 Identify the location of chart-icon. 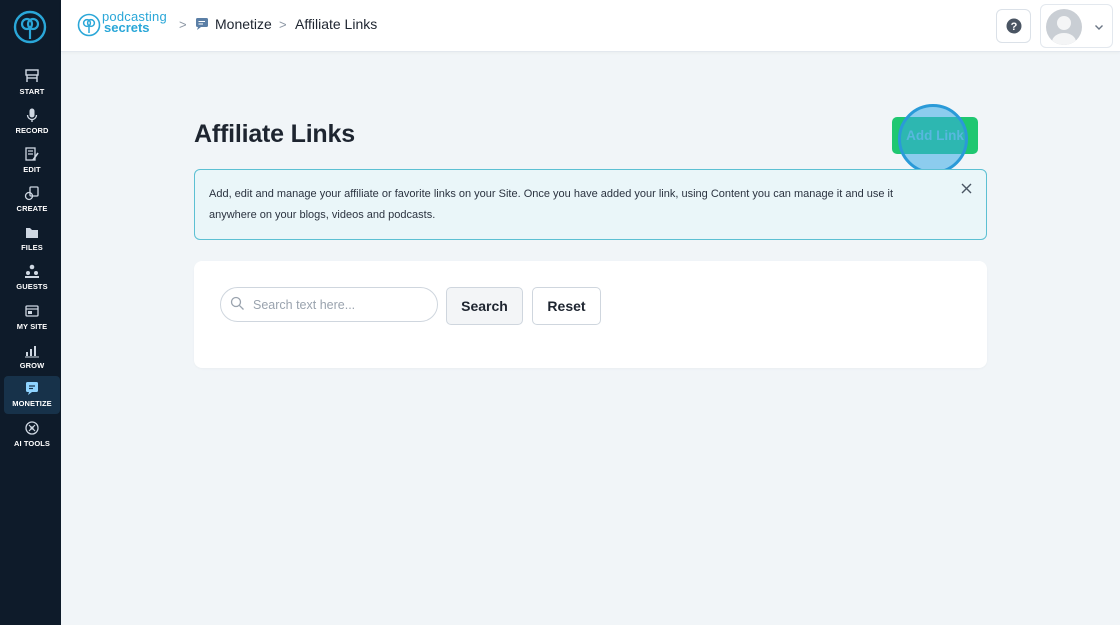
(32, 350).